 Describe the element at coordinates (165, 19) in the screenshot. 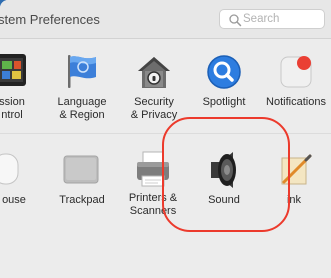

I see `titlebar: stem Preferences Search` at that location.